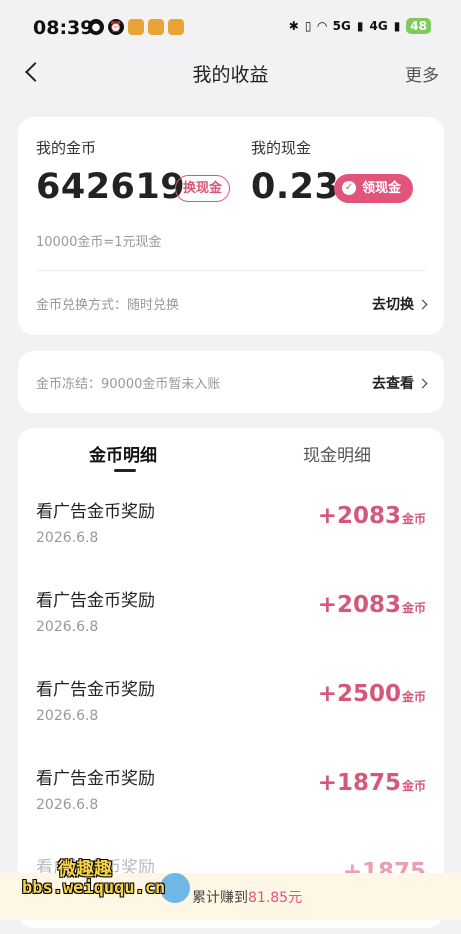 This screenshot has width=461, height=934. I want to click on cash-label: 我的现金, so click(281, 148).